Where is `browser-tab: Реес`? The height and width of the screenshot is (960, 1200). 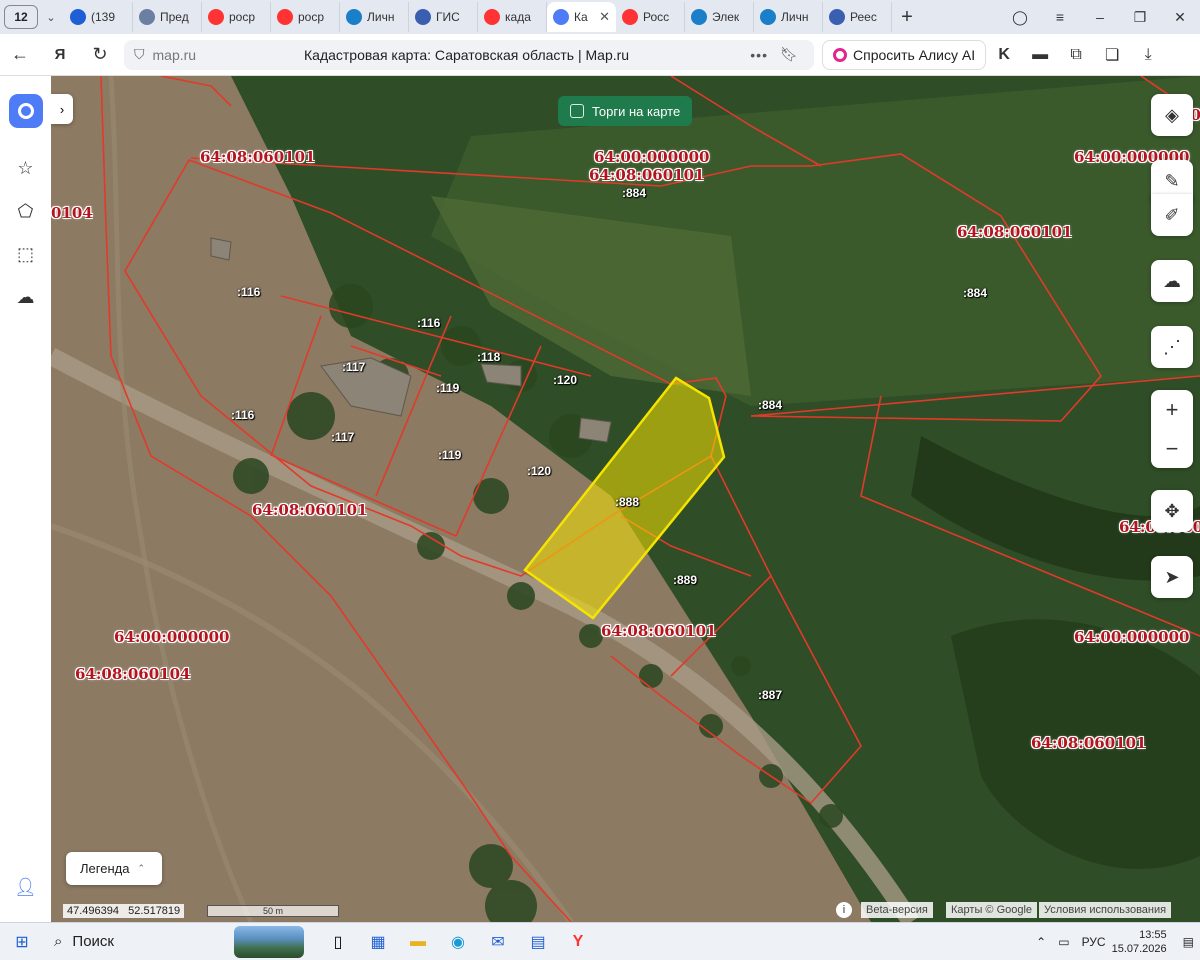 browser-tab: Реес is located at coordinates (857, 17).